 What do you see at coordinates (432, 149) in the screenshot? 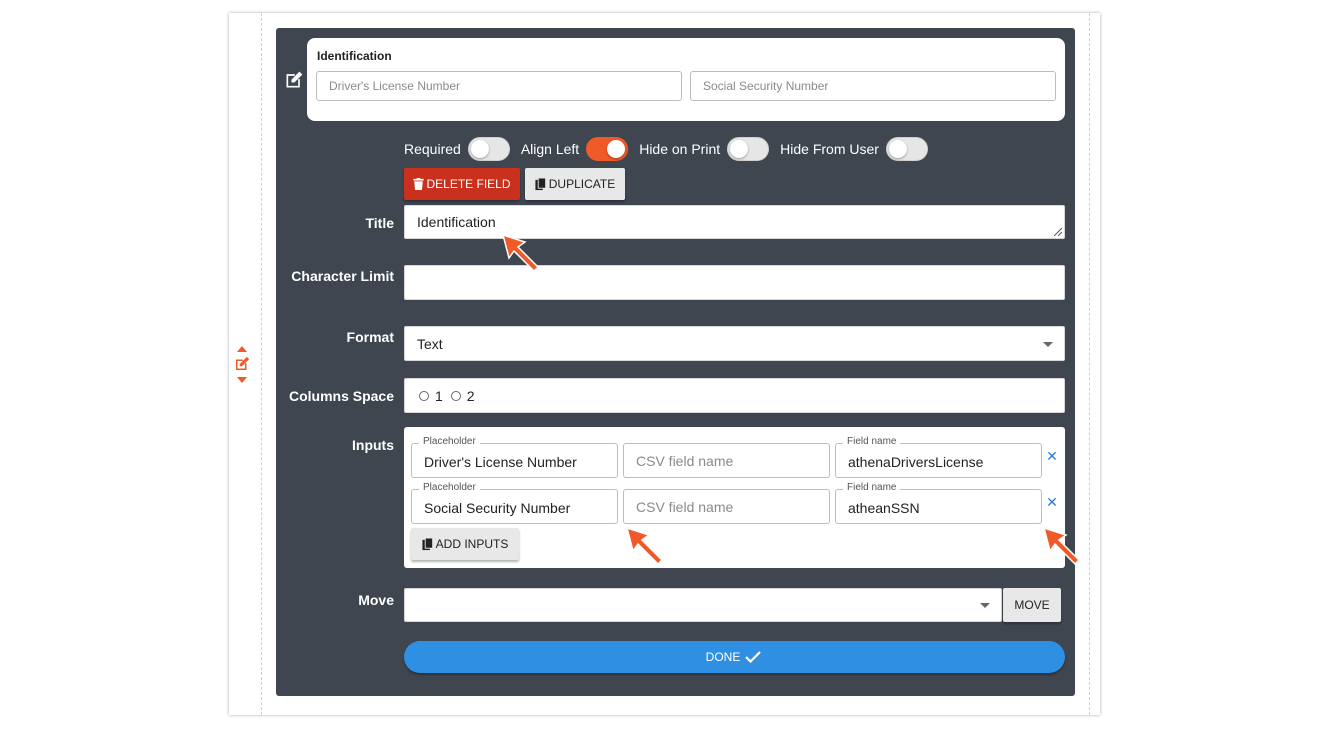
I see `toggle-label-required: Required` at bounding box center [432, 149].